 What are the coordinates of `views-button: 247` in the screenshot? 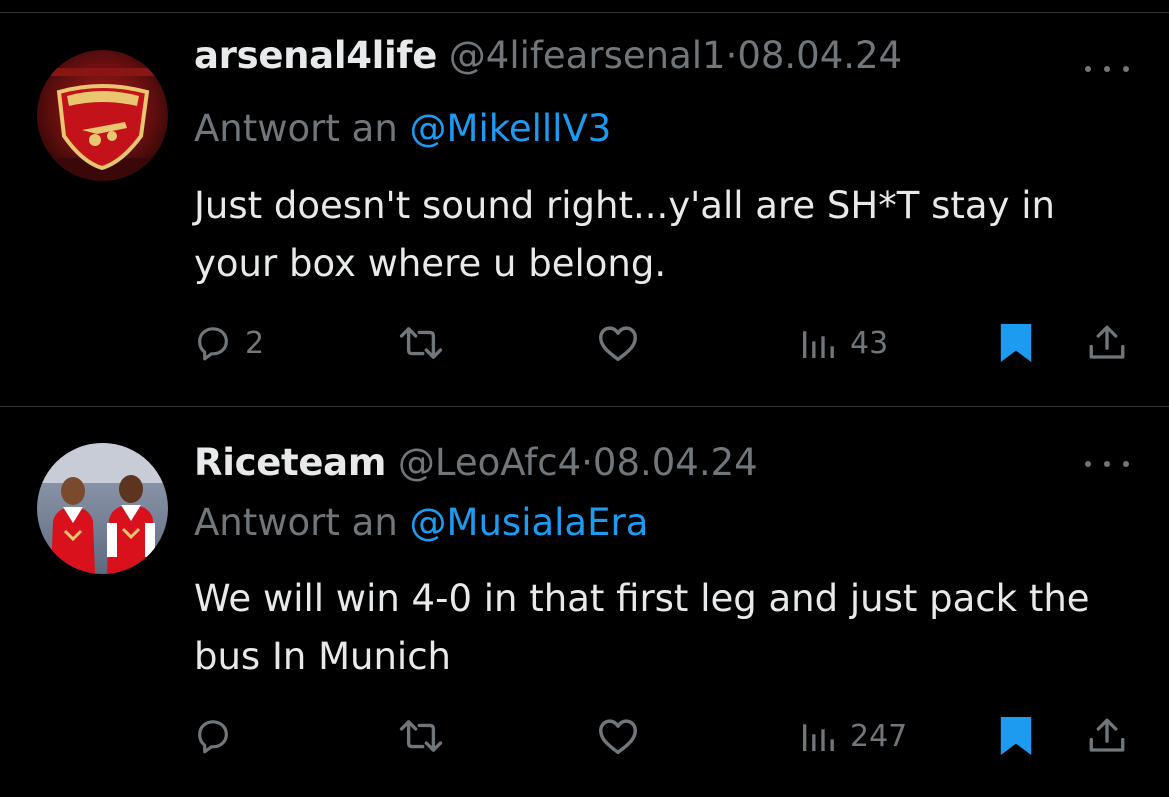 It's located at (852, 736).